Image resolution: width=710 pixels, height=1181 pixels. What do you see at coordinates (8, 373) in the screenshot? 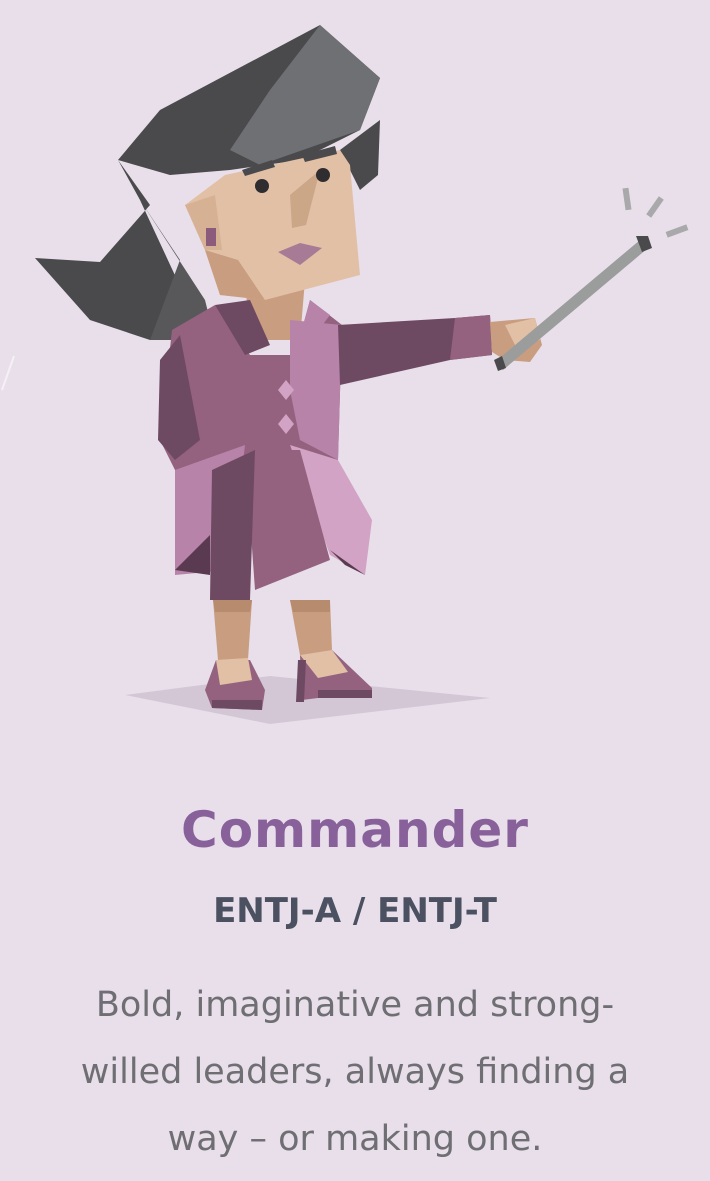
I see `decor-line` at bounding box center [8, 373].